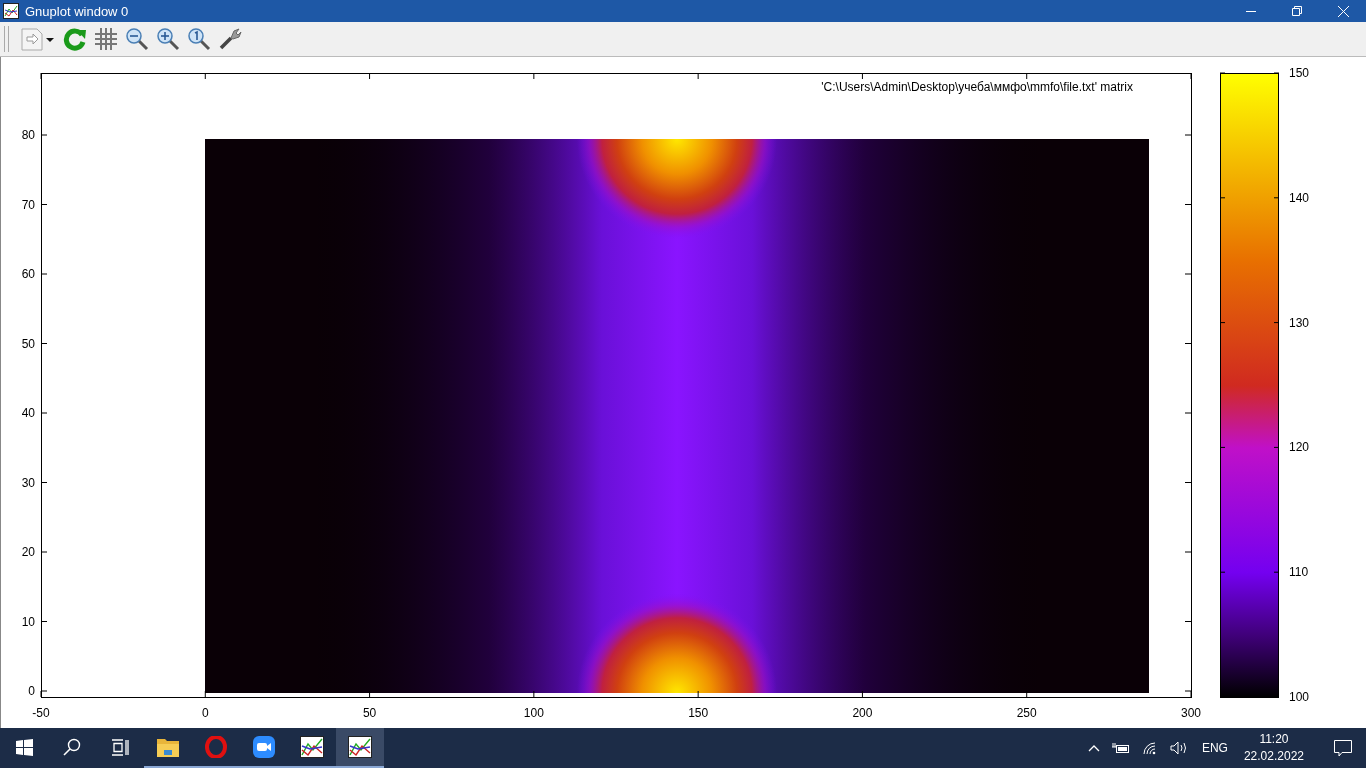 The height and width of the screenshot is (768, 1366). I want to click on color-scale-label: 140, so click(1299, 197).